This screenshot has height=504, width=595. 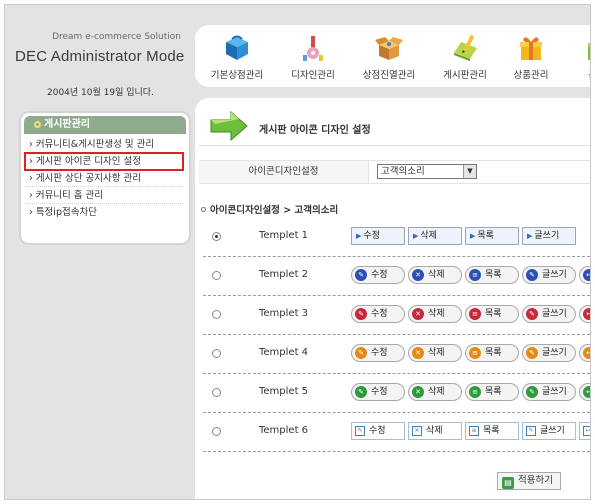 What do you see at coordinates (589, 51) in the screenshot?
I see `group-buy-icon` at bounding box center [589, 51].